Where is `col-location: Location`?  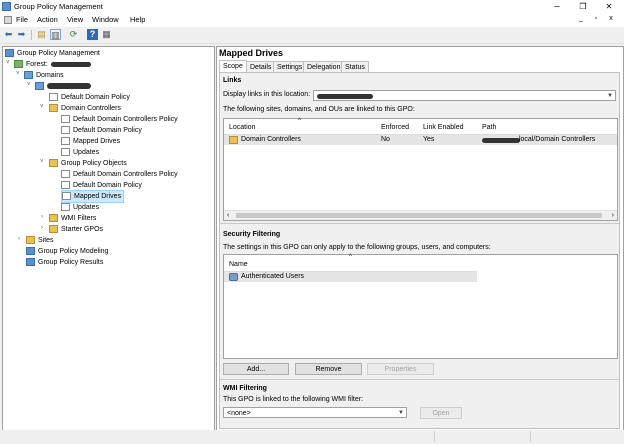
col-location: Location is located at coordinates (242, 127).